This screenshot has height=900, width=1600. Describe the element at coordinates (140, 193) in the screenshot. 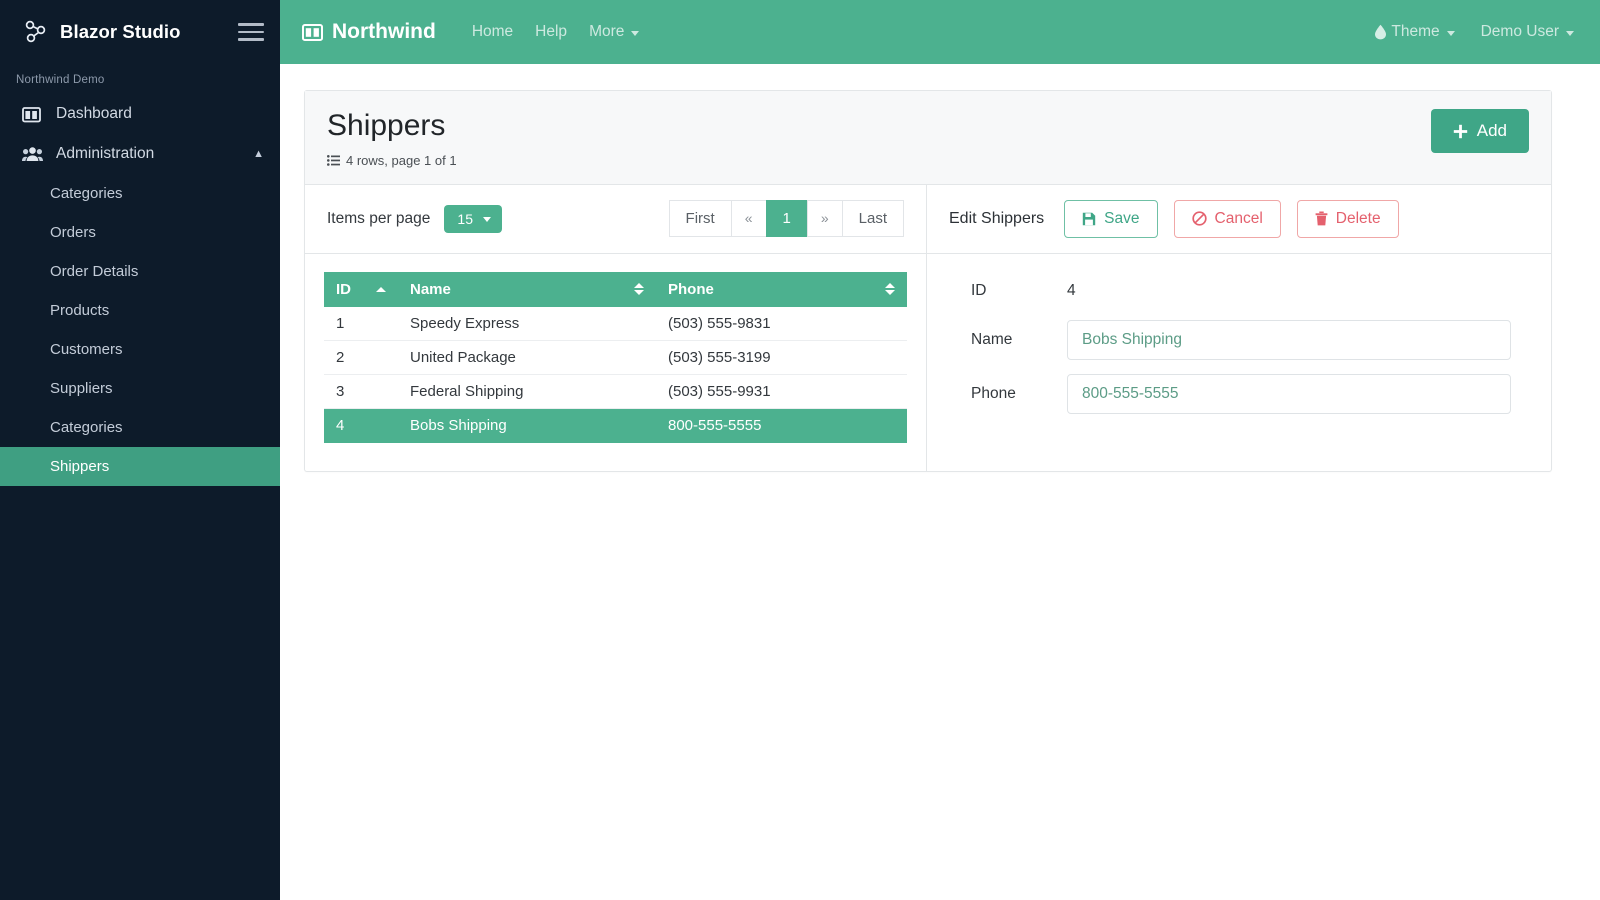

I see `sidebar-item-categories: Categories` at that location.